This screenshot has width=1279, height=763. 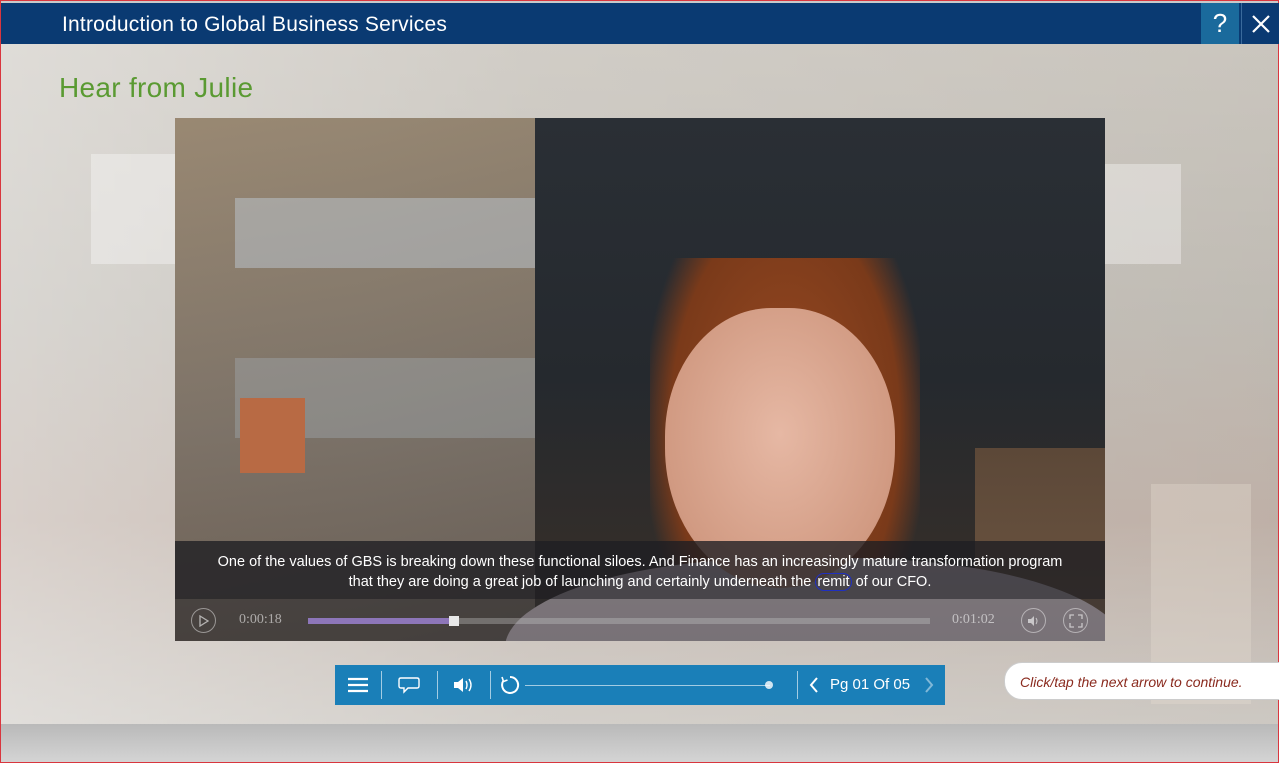 What do you see at coordinates (973, 619) in the screenshot?
I see `video-duration: 0:01:02` at bounding box center [973, 619].